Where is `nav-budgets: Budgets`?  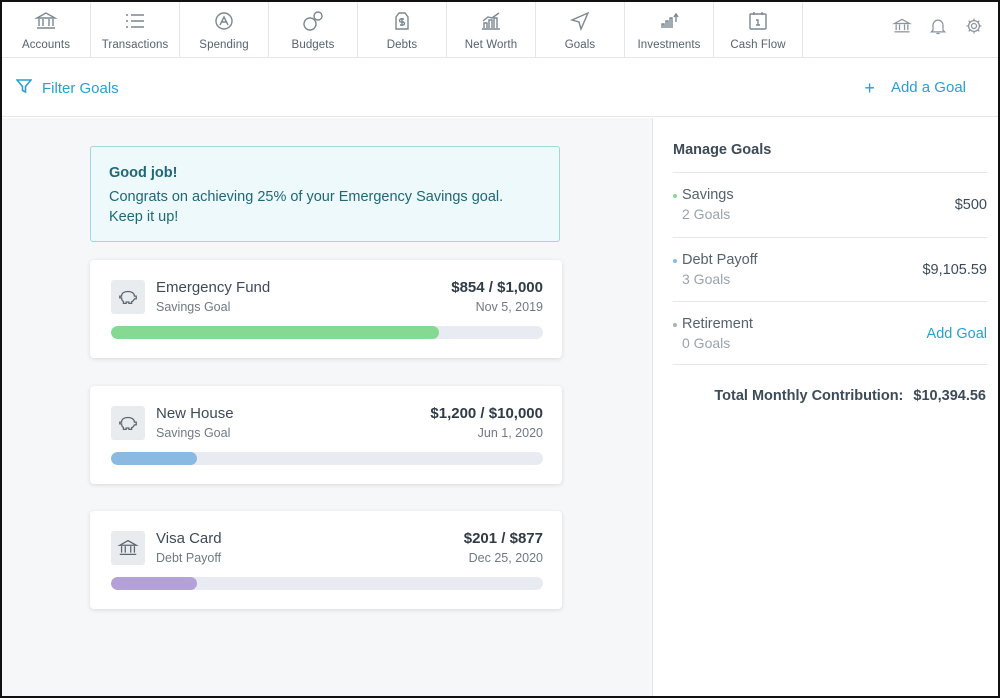 nav-budgets: Budgets is located at coordinates (313, 29).